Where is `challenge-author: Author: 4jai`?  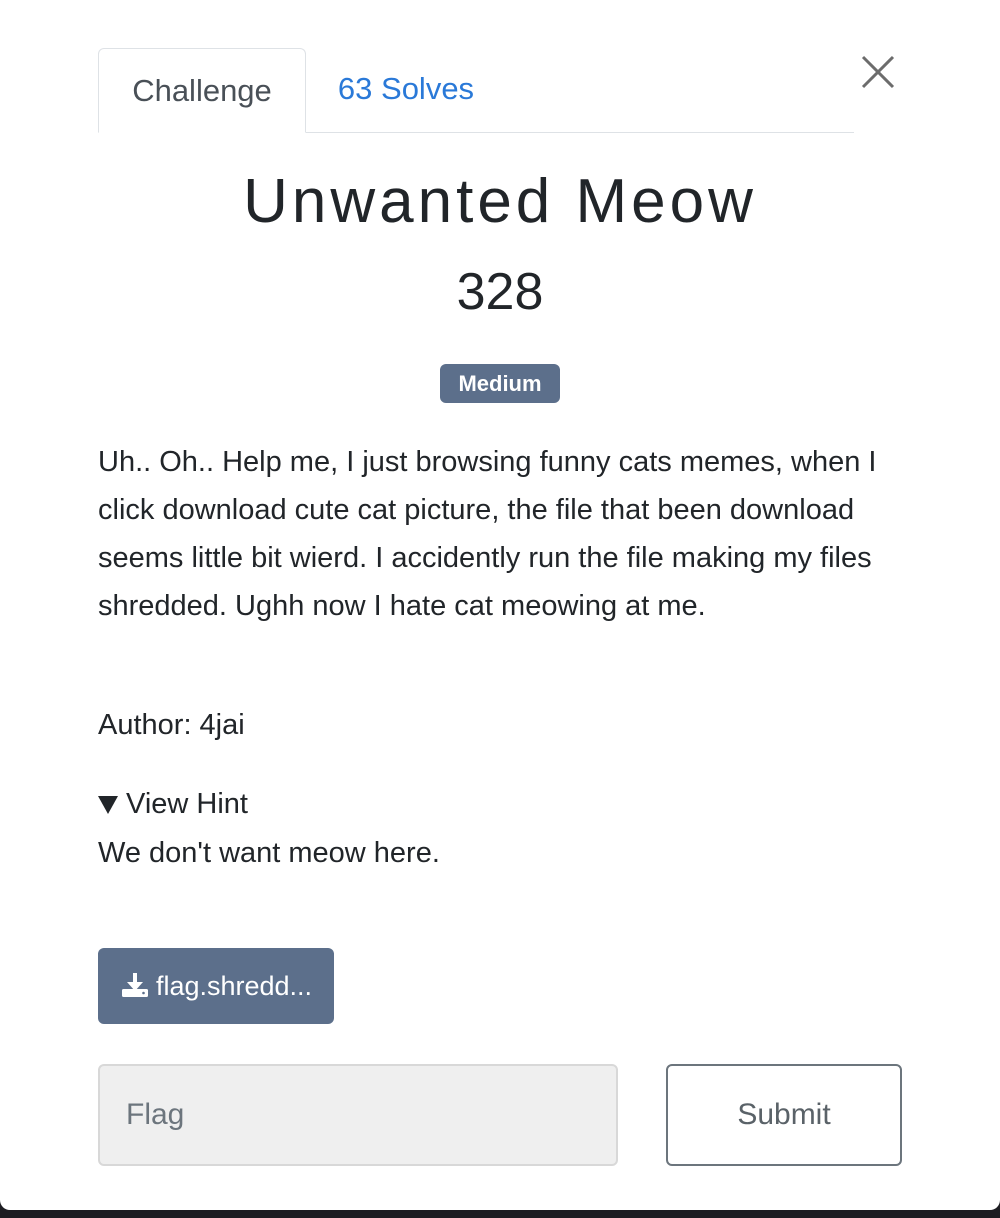 challenge-author: Author: 4jai is located at coordinates (171, 725).